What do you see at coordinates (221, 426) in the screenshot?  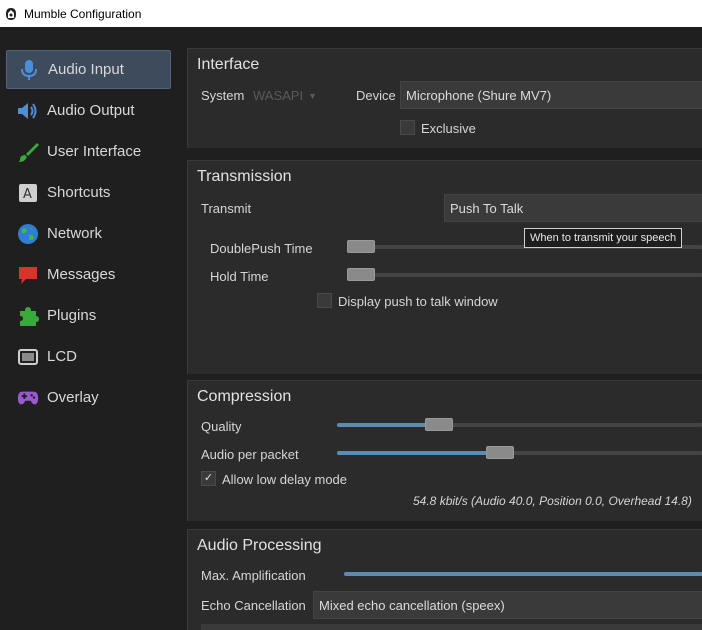 I see `quality-label: Quality` at bounding box center [221, 426].